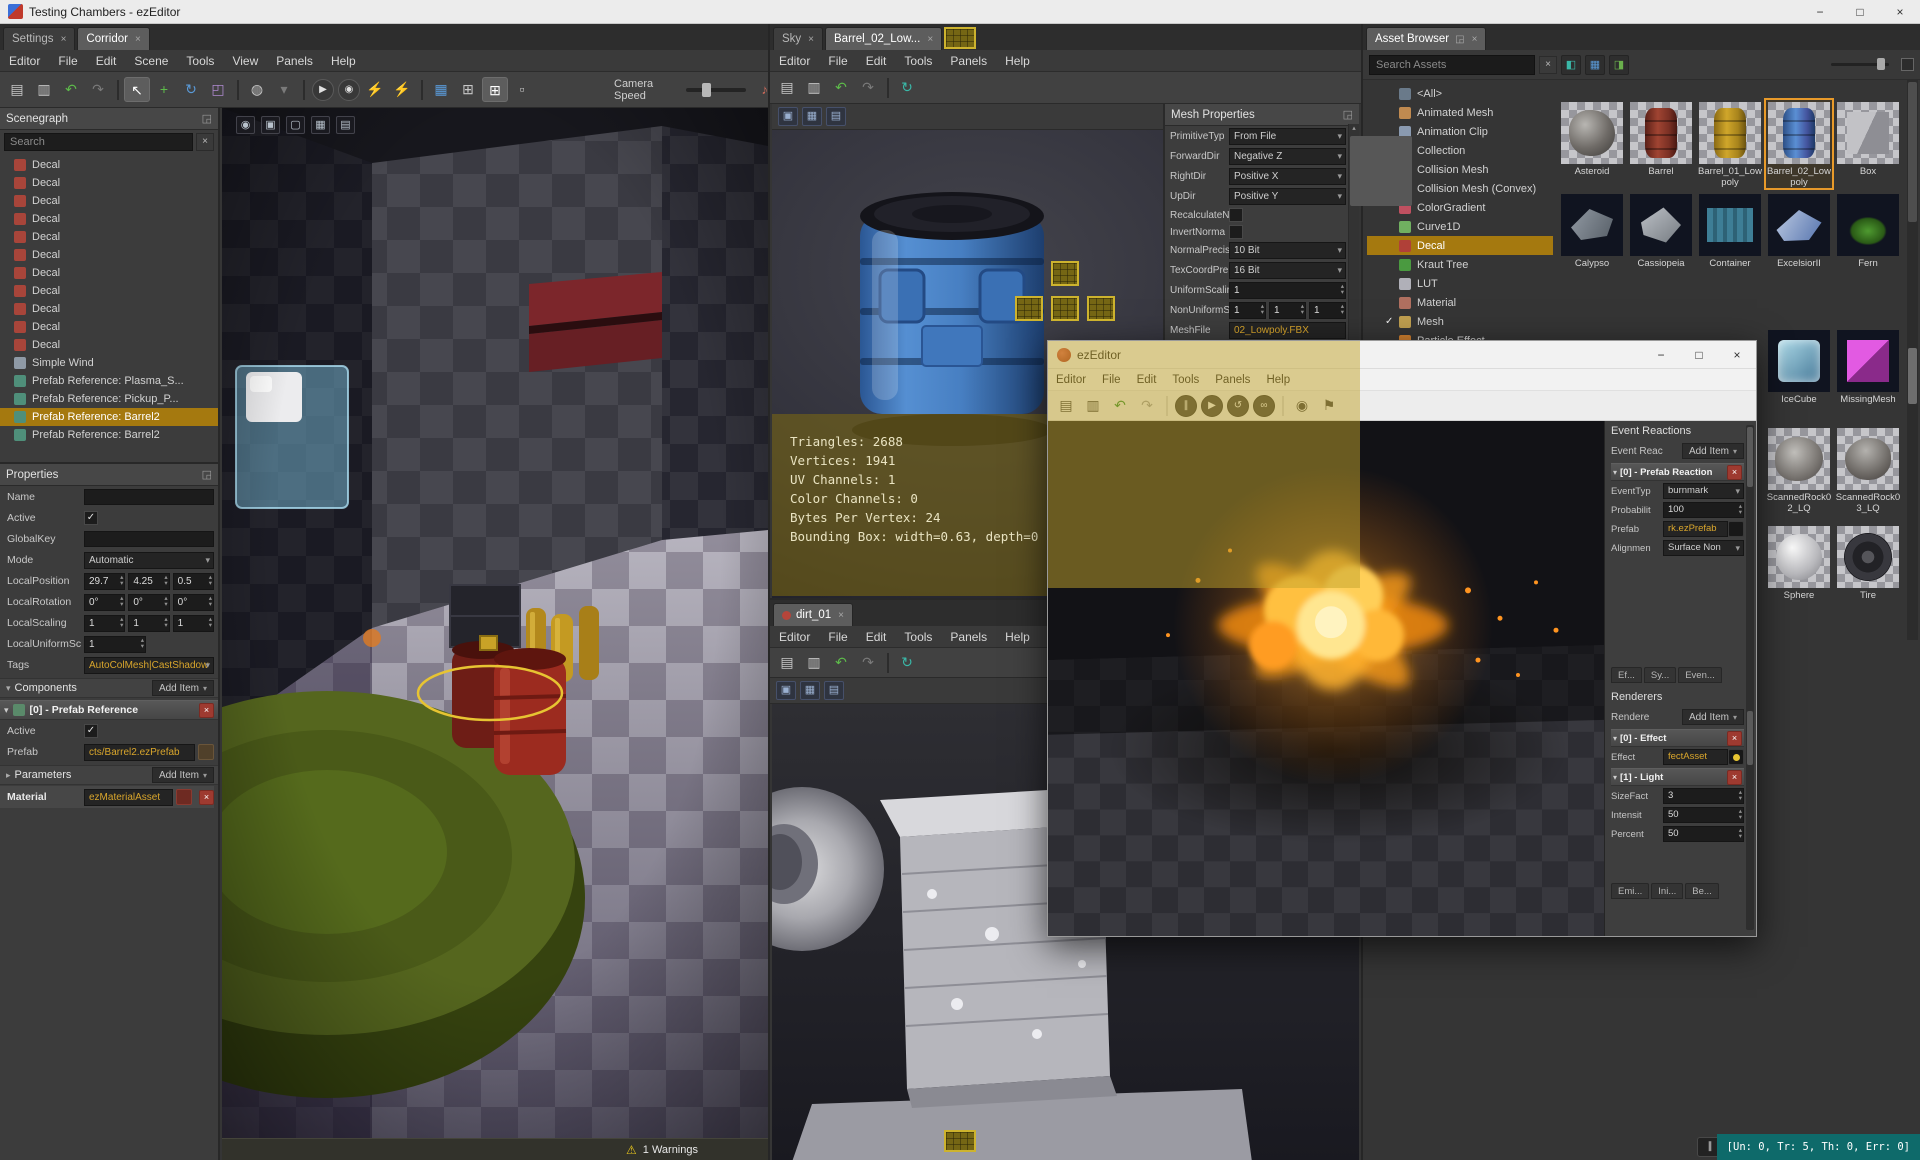 This screenshot has width=1920, height=1160. Describe the element at coordinates (345, 125) in the screenshot. I see `screenshot-icon: ▤` at that location.